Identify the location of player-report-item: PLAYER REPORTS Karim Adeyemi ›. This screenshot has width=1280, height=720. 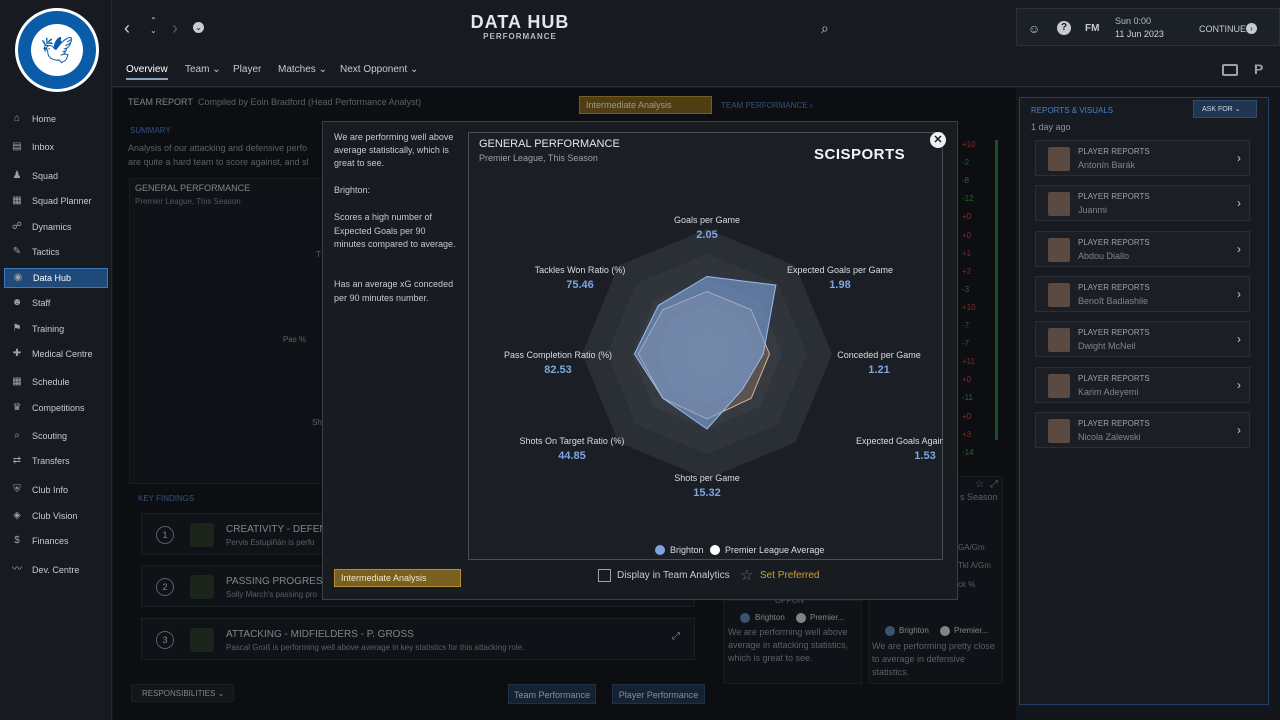
(1142, 384).